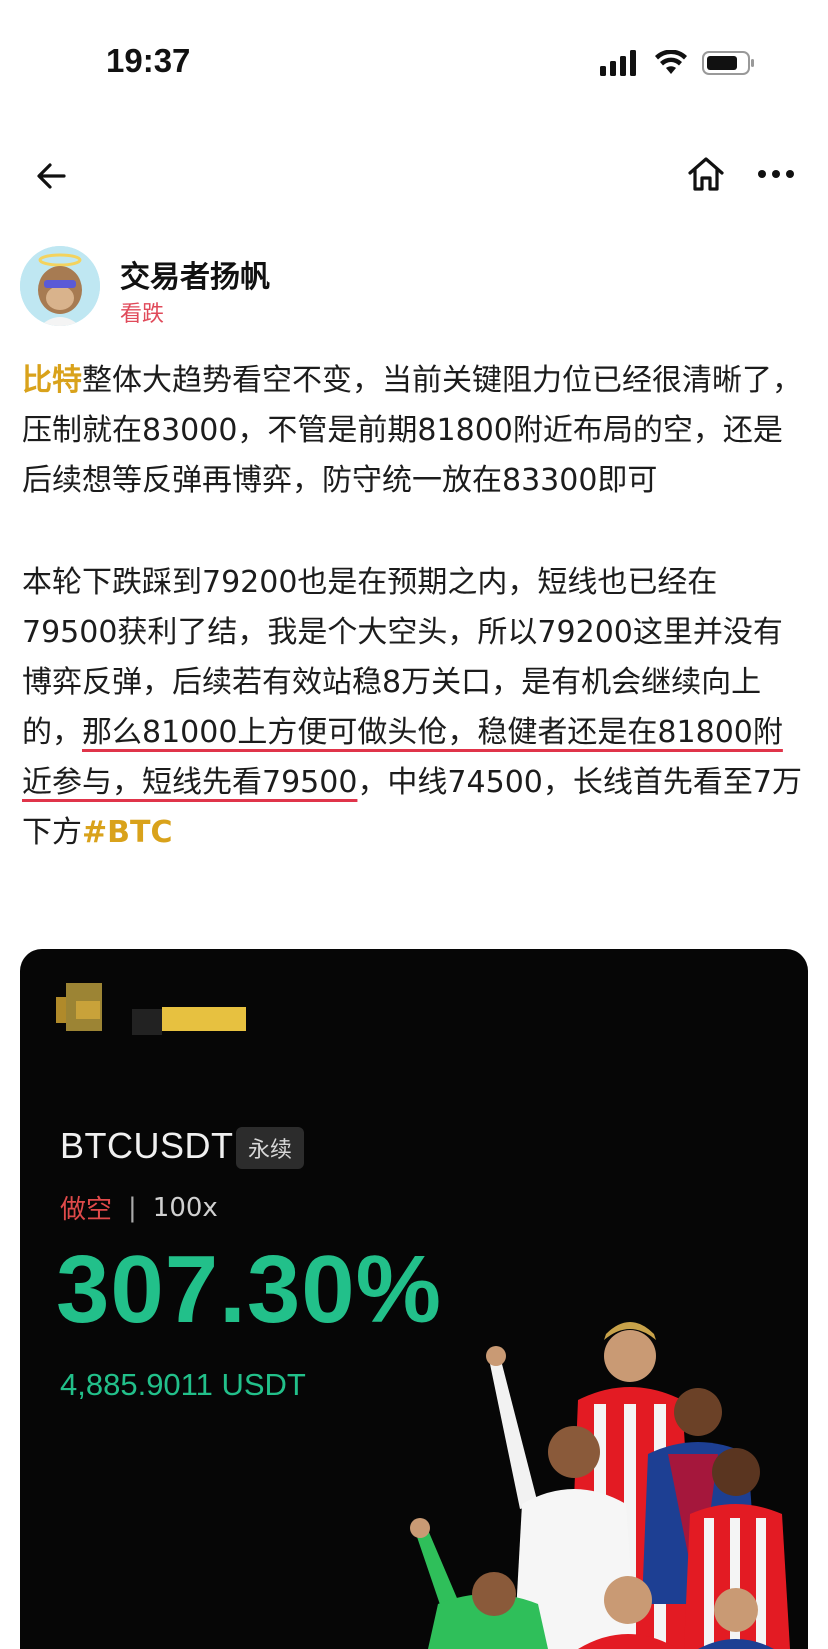 This screenshot has height=1649, width=828. I want to click on position-side: 做空, so click(86, 1210).